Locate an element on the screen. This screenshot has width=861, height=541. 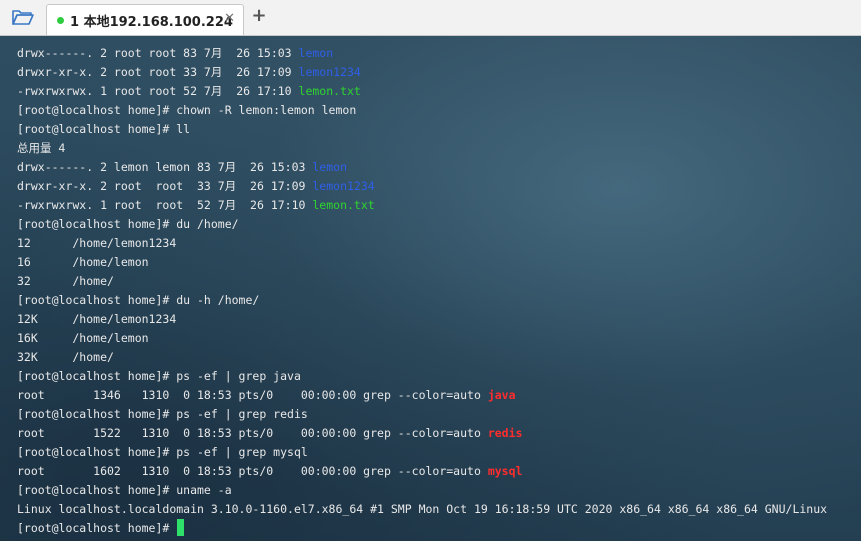
terminal-line: 总用量 4 is located at coordinates (422, 148).